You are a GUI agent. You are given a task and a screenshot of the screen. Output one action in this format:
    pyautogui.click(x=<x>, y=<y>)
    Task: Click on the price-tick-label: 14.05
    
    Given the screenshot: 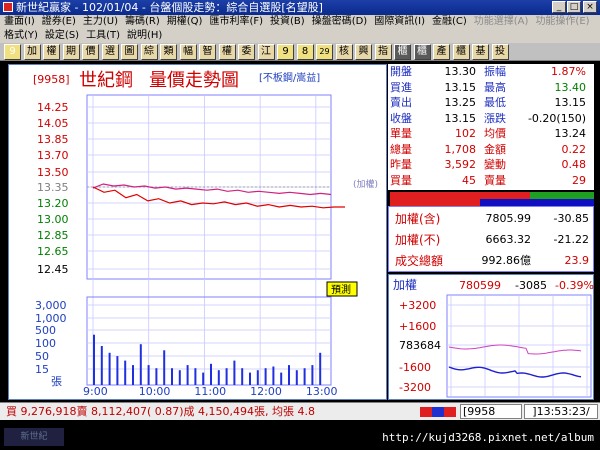 What is the action you would take?
    pyautogui.click(x=53, y=123)
    